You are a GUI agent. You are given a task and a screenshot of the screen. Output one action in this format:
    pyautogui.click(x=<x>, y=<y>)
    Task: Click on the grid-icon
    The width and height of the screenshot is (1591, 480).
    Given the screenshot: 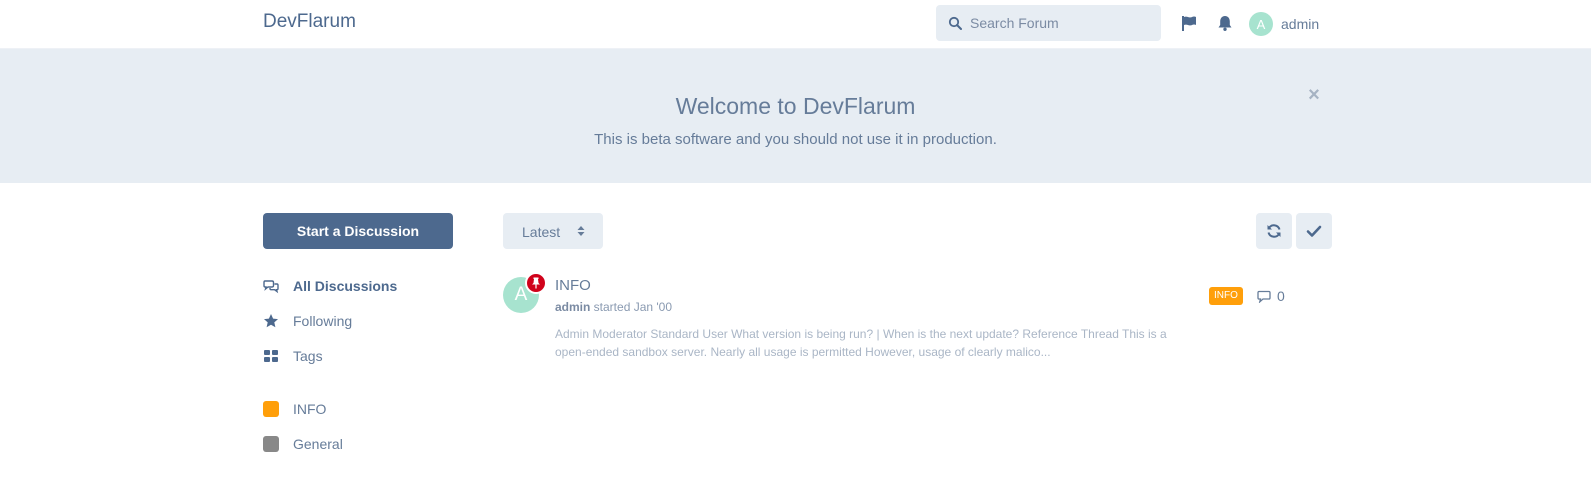 What is the action you would take?
    pyautogui.click(x=271, y=356)
    